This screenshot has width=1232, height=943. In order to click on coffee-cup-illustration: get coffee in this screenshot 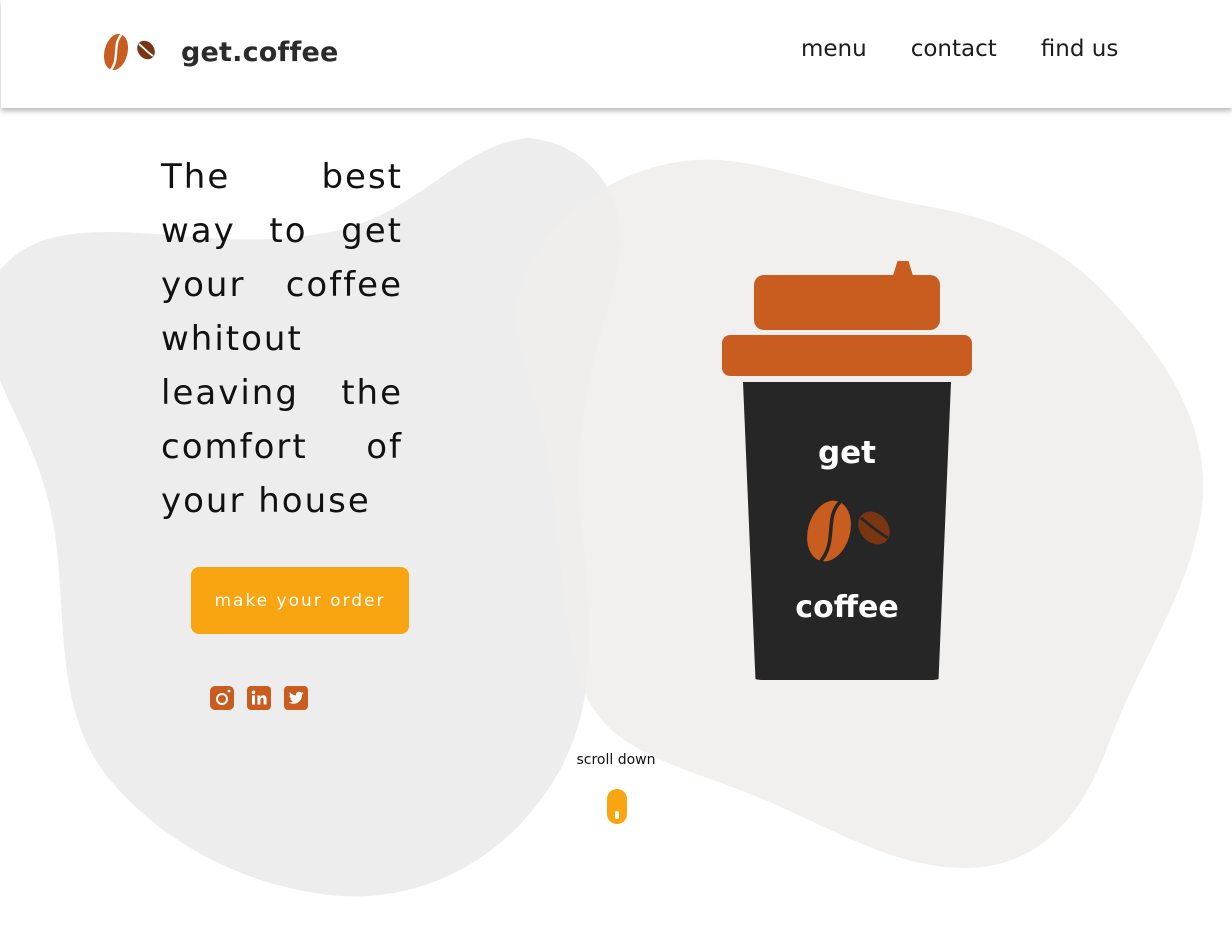, I will do `click(848, 471)`.